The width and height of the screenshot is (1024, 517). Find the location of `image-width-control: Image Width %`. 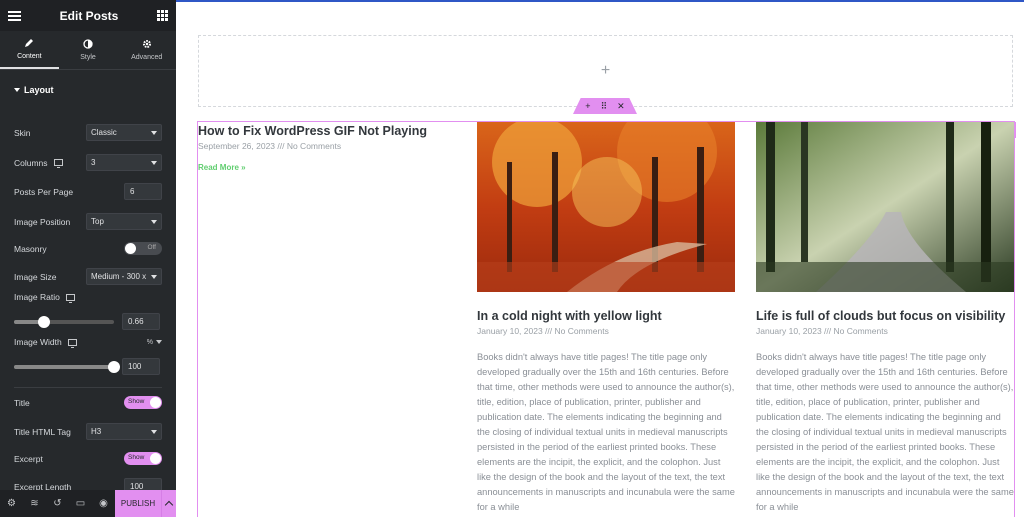

image-width-control: Image Width % is located at coordinates (88, 342).